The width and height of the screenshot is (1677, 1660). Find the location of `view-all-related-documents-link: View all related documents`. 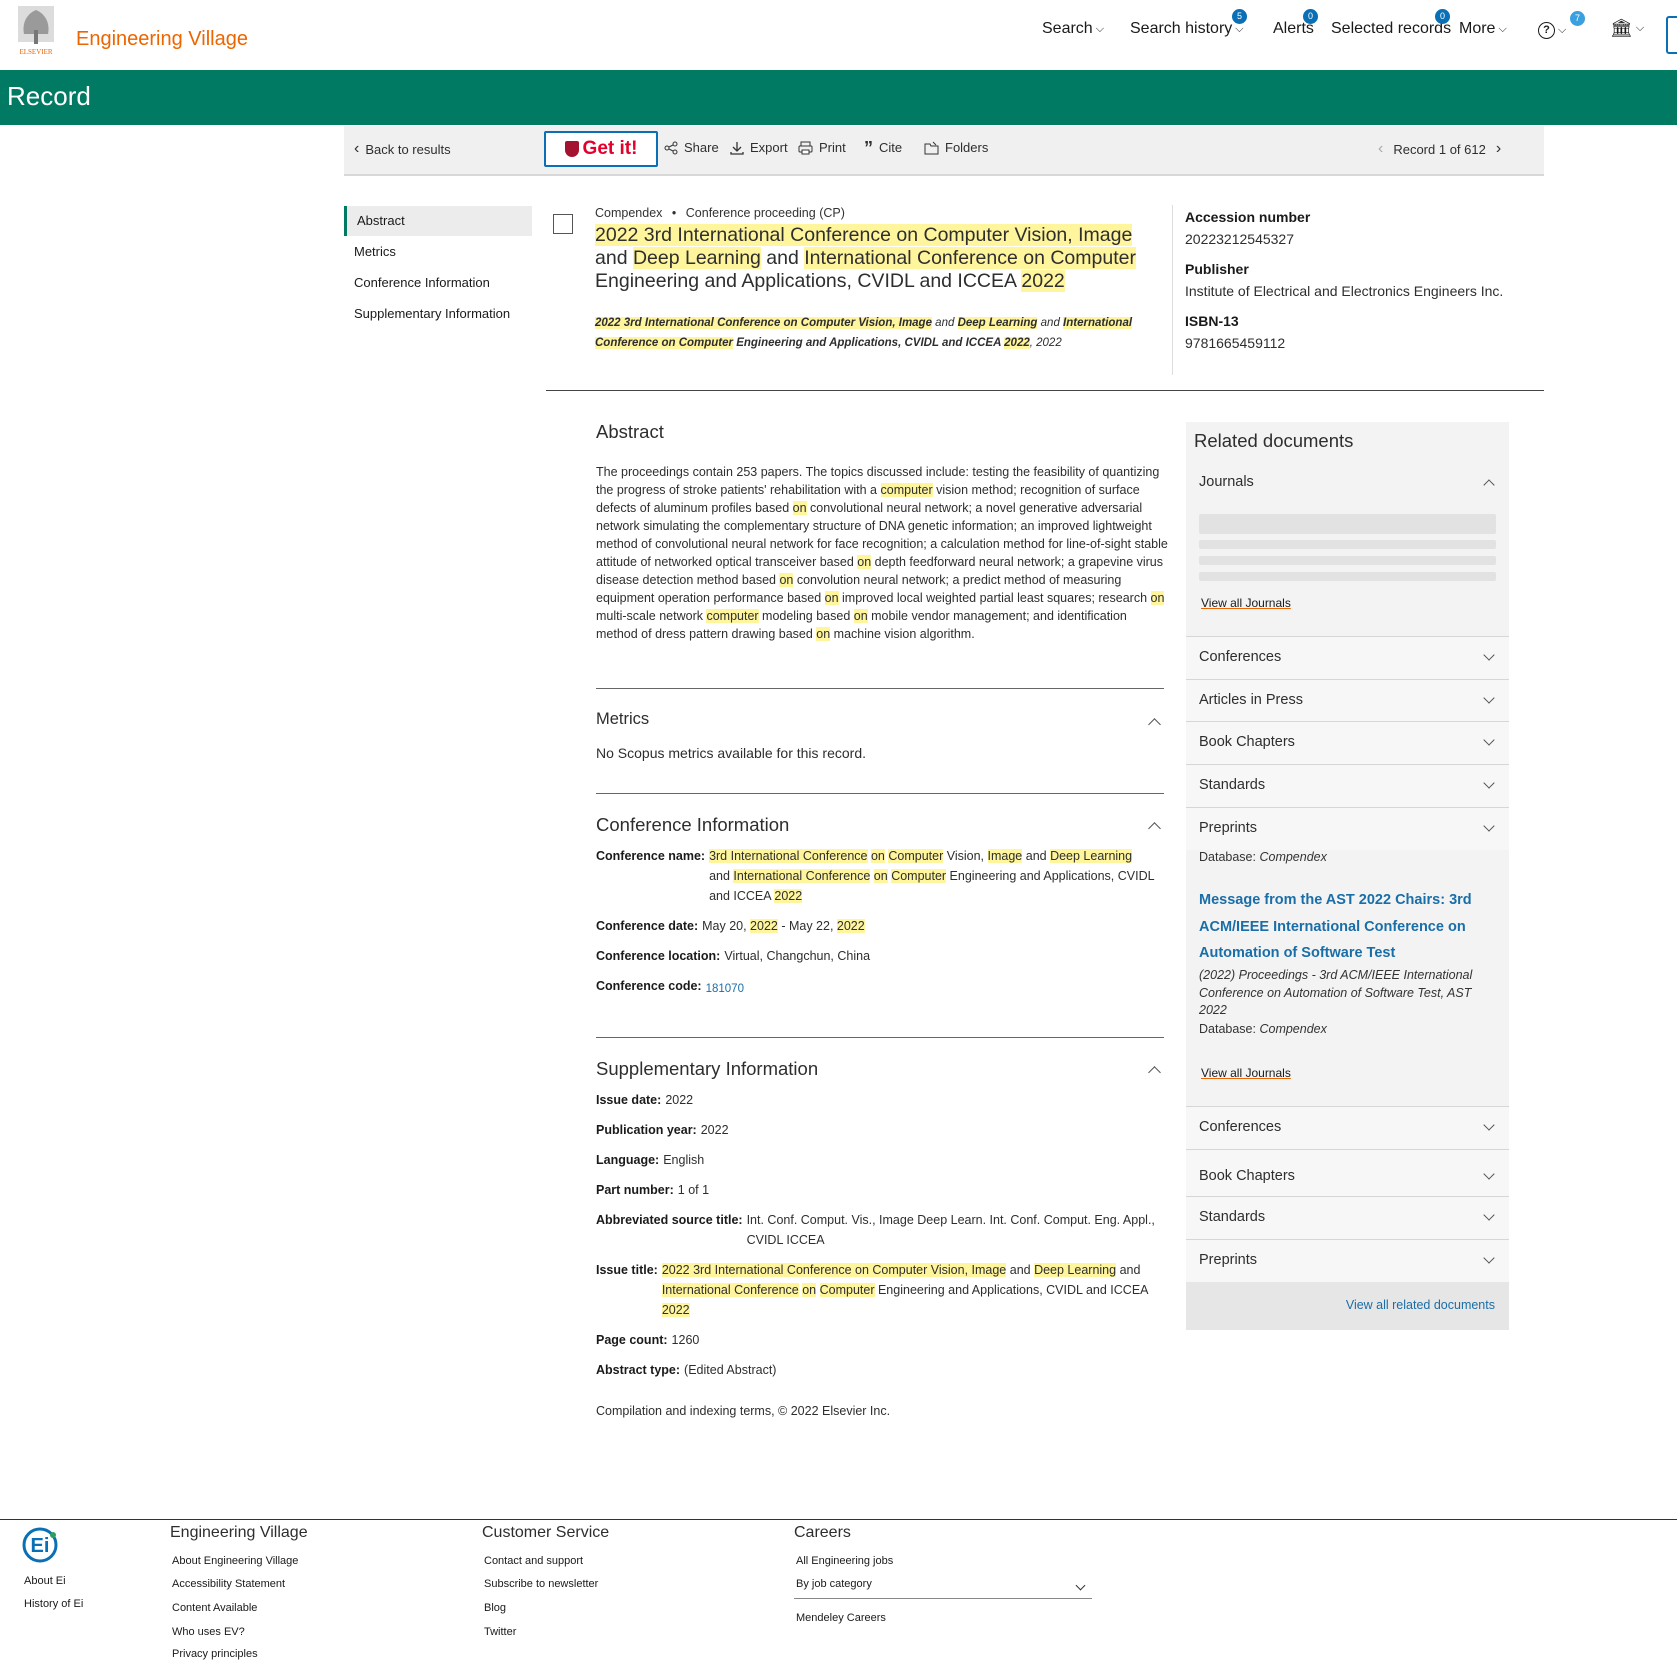

view-all-related-documents-link: View all related documents is located at coordinates (1420, 1305).